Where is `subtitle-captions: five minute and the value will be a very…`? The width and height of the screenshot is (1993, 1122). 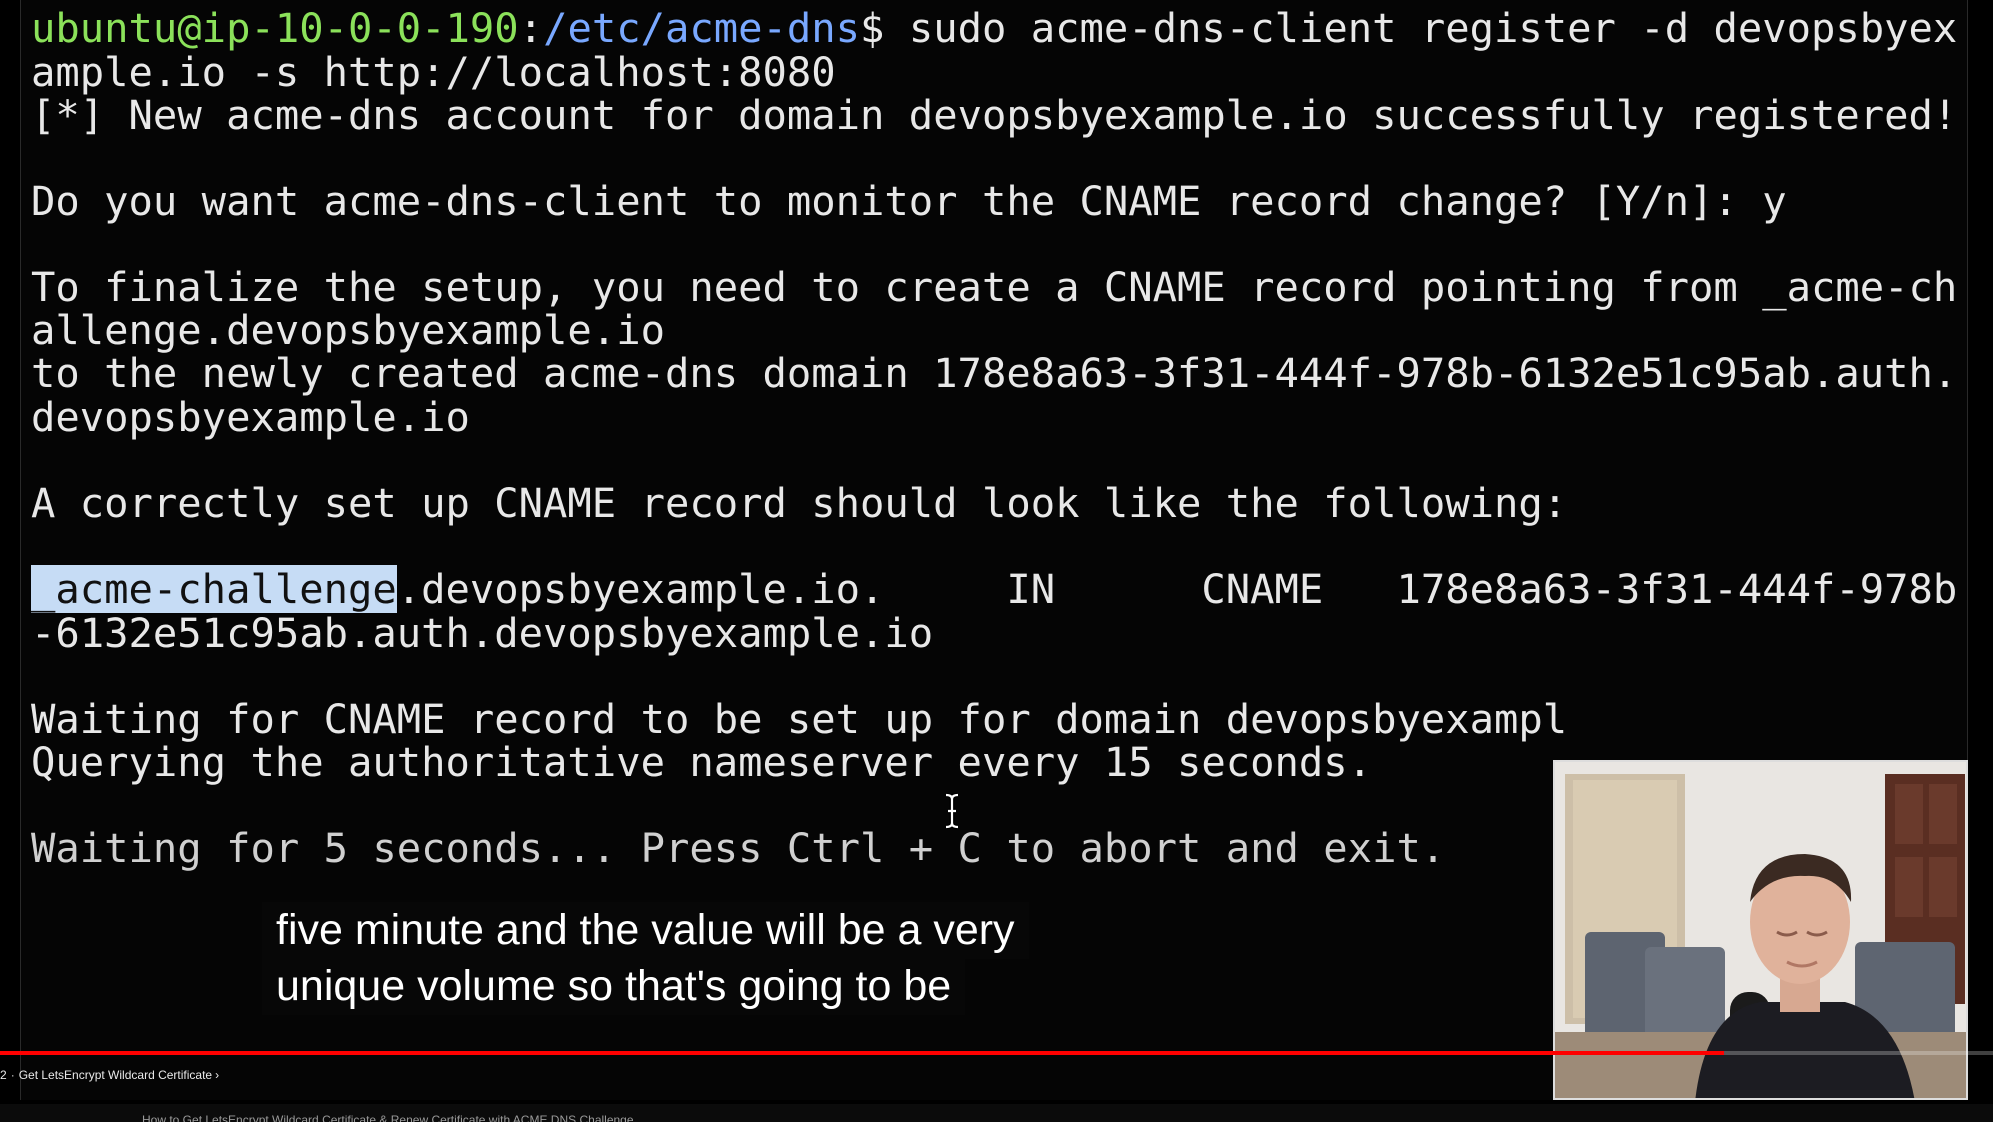
subtitle-captions: five minute and the value will be a very… is located at coordinates (677, 958).